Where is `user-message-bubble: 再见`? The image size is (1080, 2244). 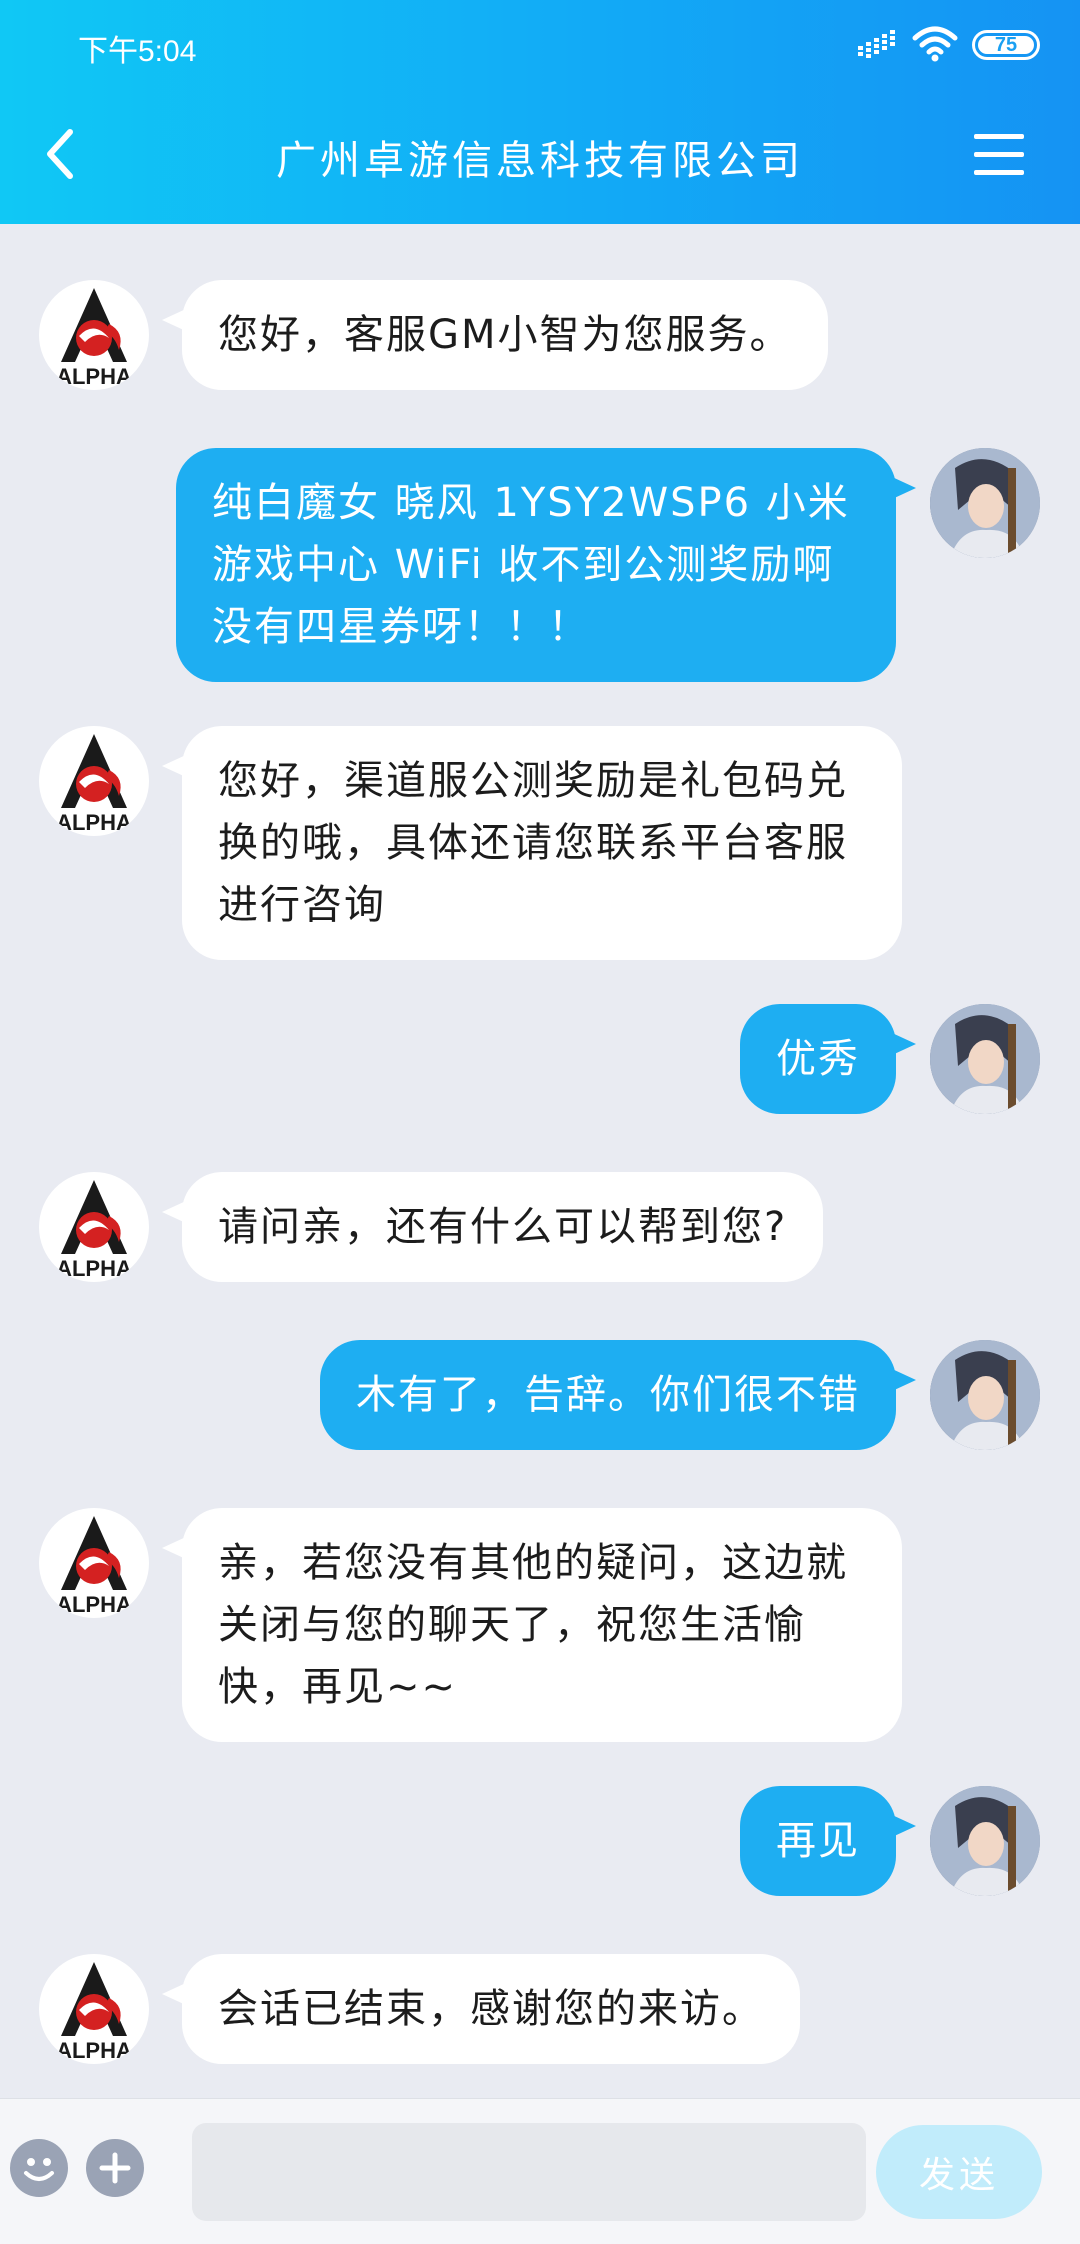 user-message-bubble: 再见 is located at coordinates (828, 1841).